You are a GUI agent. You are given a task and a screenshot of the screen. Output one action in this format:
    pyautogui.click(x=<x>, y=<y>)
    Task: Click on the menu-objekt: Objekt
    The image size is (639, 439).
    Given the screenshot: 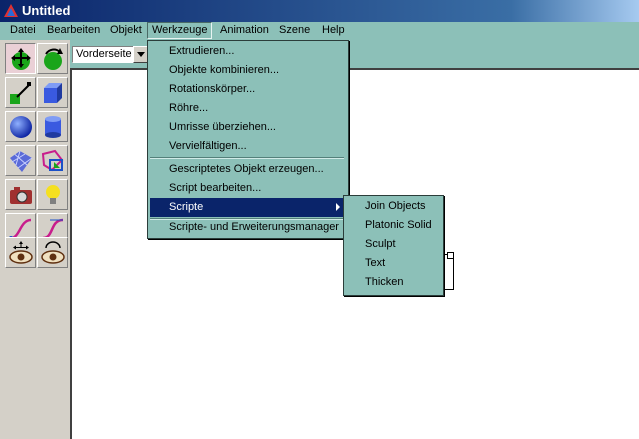 What is the action you would take?
    pyautogui.click(x=126, y=30)
    